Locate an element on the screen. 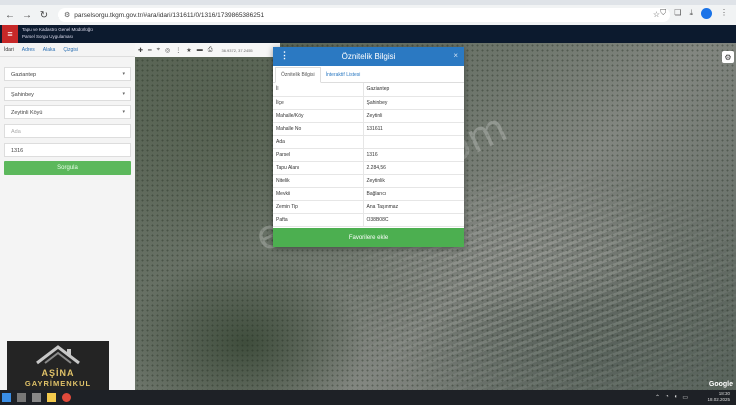  extensions-puzzle-icon: ❏ is located at coordinates (677, 13).